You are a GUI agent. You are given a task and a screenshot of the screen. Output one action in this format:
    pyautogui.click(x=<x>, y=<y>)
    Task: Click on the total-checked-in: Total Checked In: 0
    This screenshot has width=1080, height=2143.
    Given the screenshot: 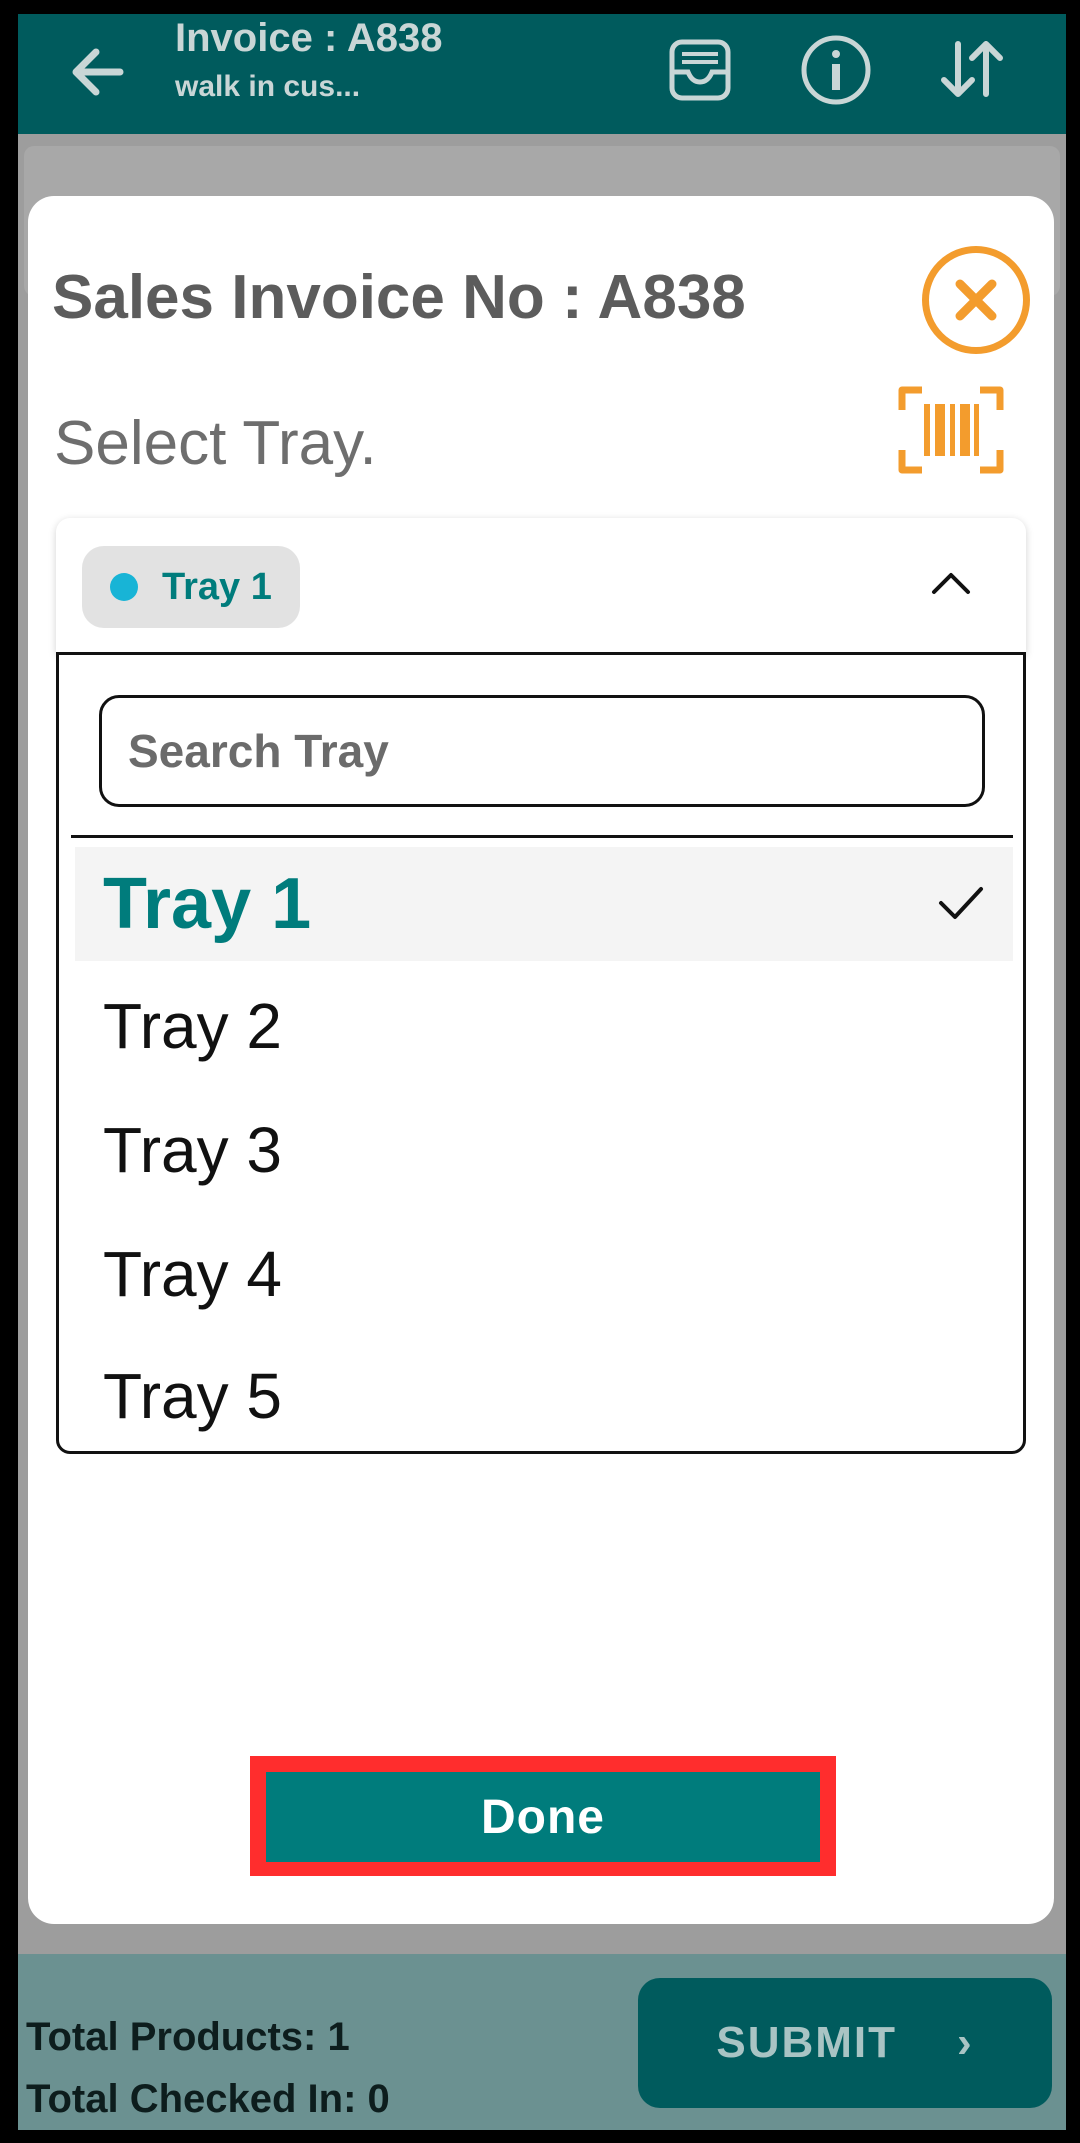 What is the action you would take?
    pyautogui.click(x=208, y=2099)
    